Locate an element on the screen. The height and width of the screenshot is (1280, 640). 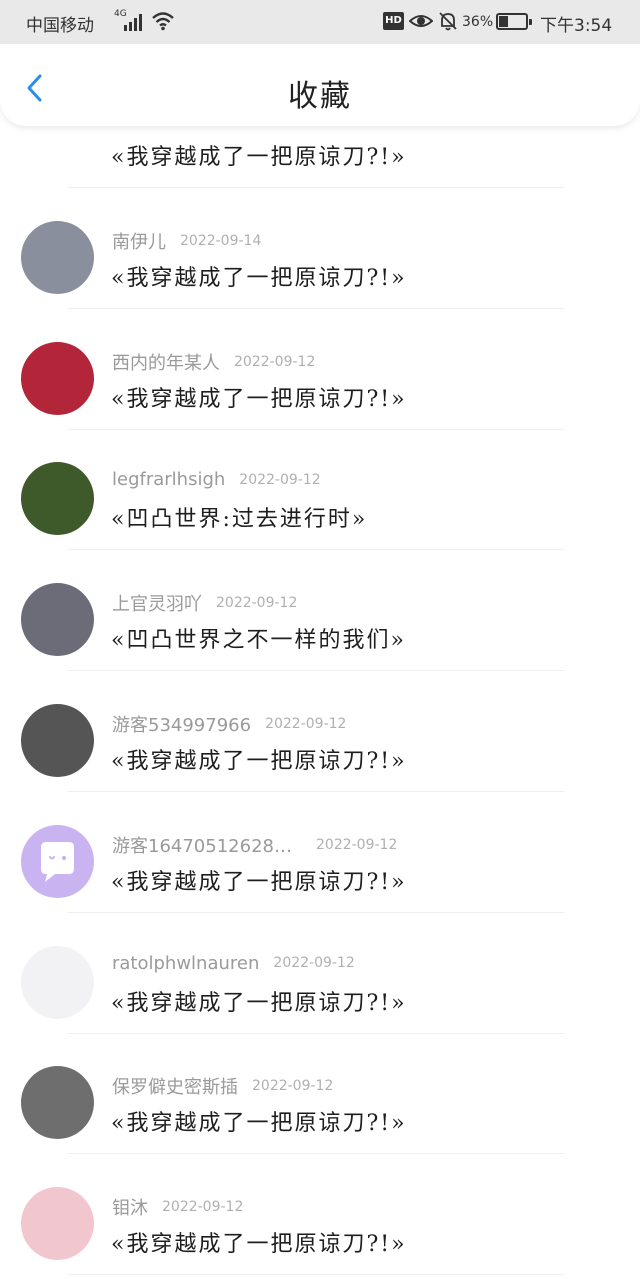
item-meta: legfrarlhsigh 2022-09-12 is located at coordinates (216, 479).